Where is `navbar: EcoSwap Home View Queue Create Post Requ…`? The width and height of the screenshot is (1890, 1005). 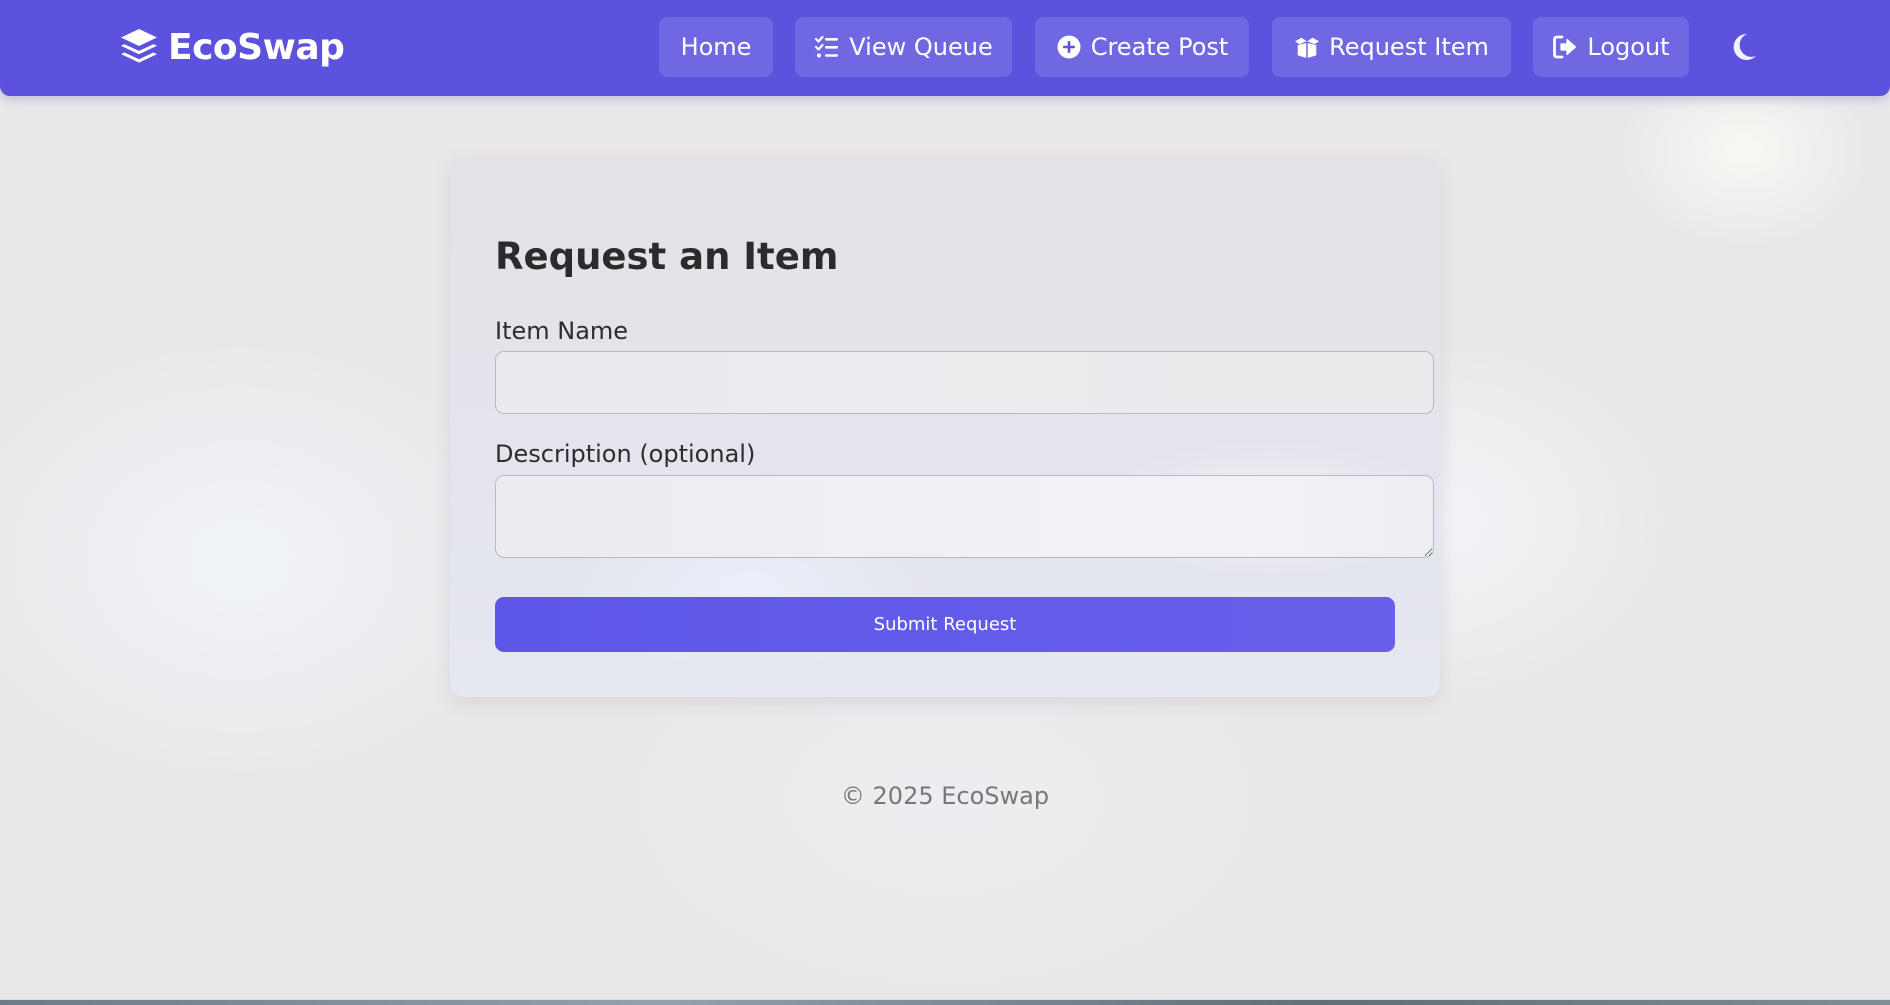
navbar: EcoSwap Home View Queue Create Post Requ… is located at coordinates (945, 48).